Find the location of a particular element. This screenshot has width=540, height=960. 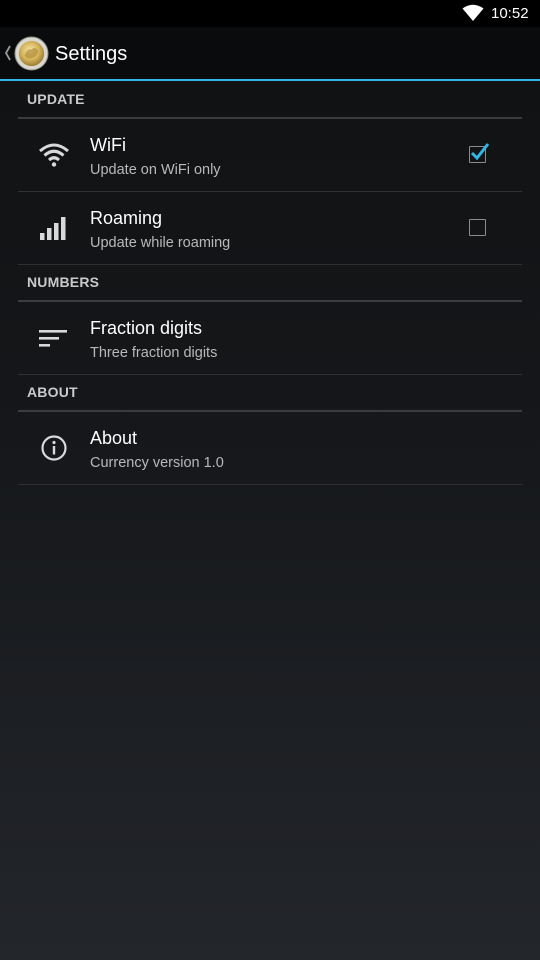

signal-bars-icon is located at coordinates (53, 228).